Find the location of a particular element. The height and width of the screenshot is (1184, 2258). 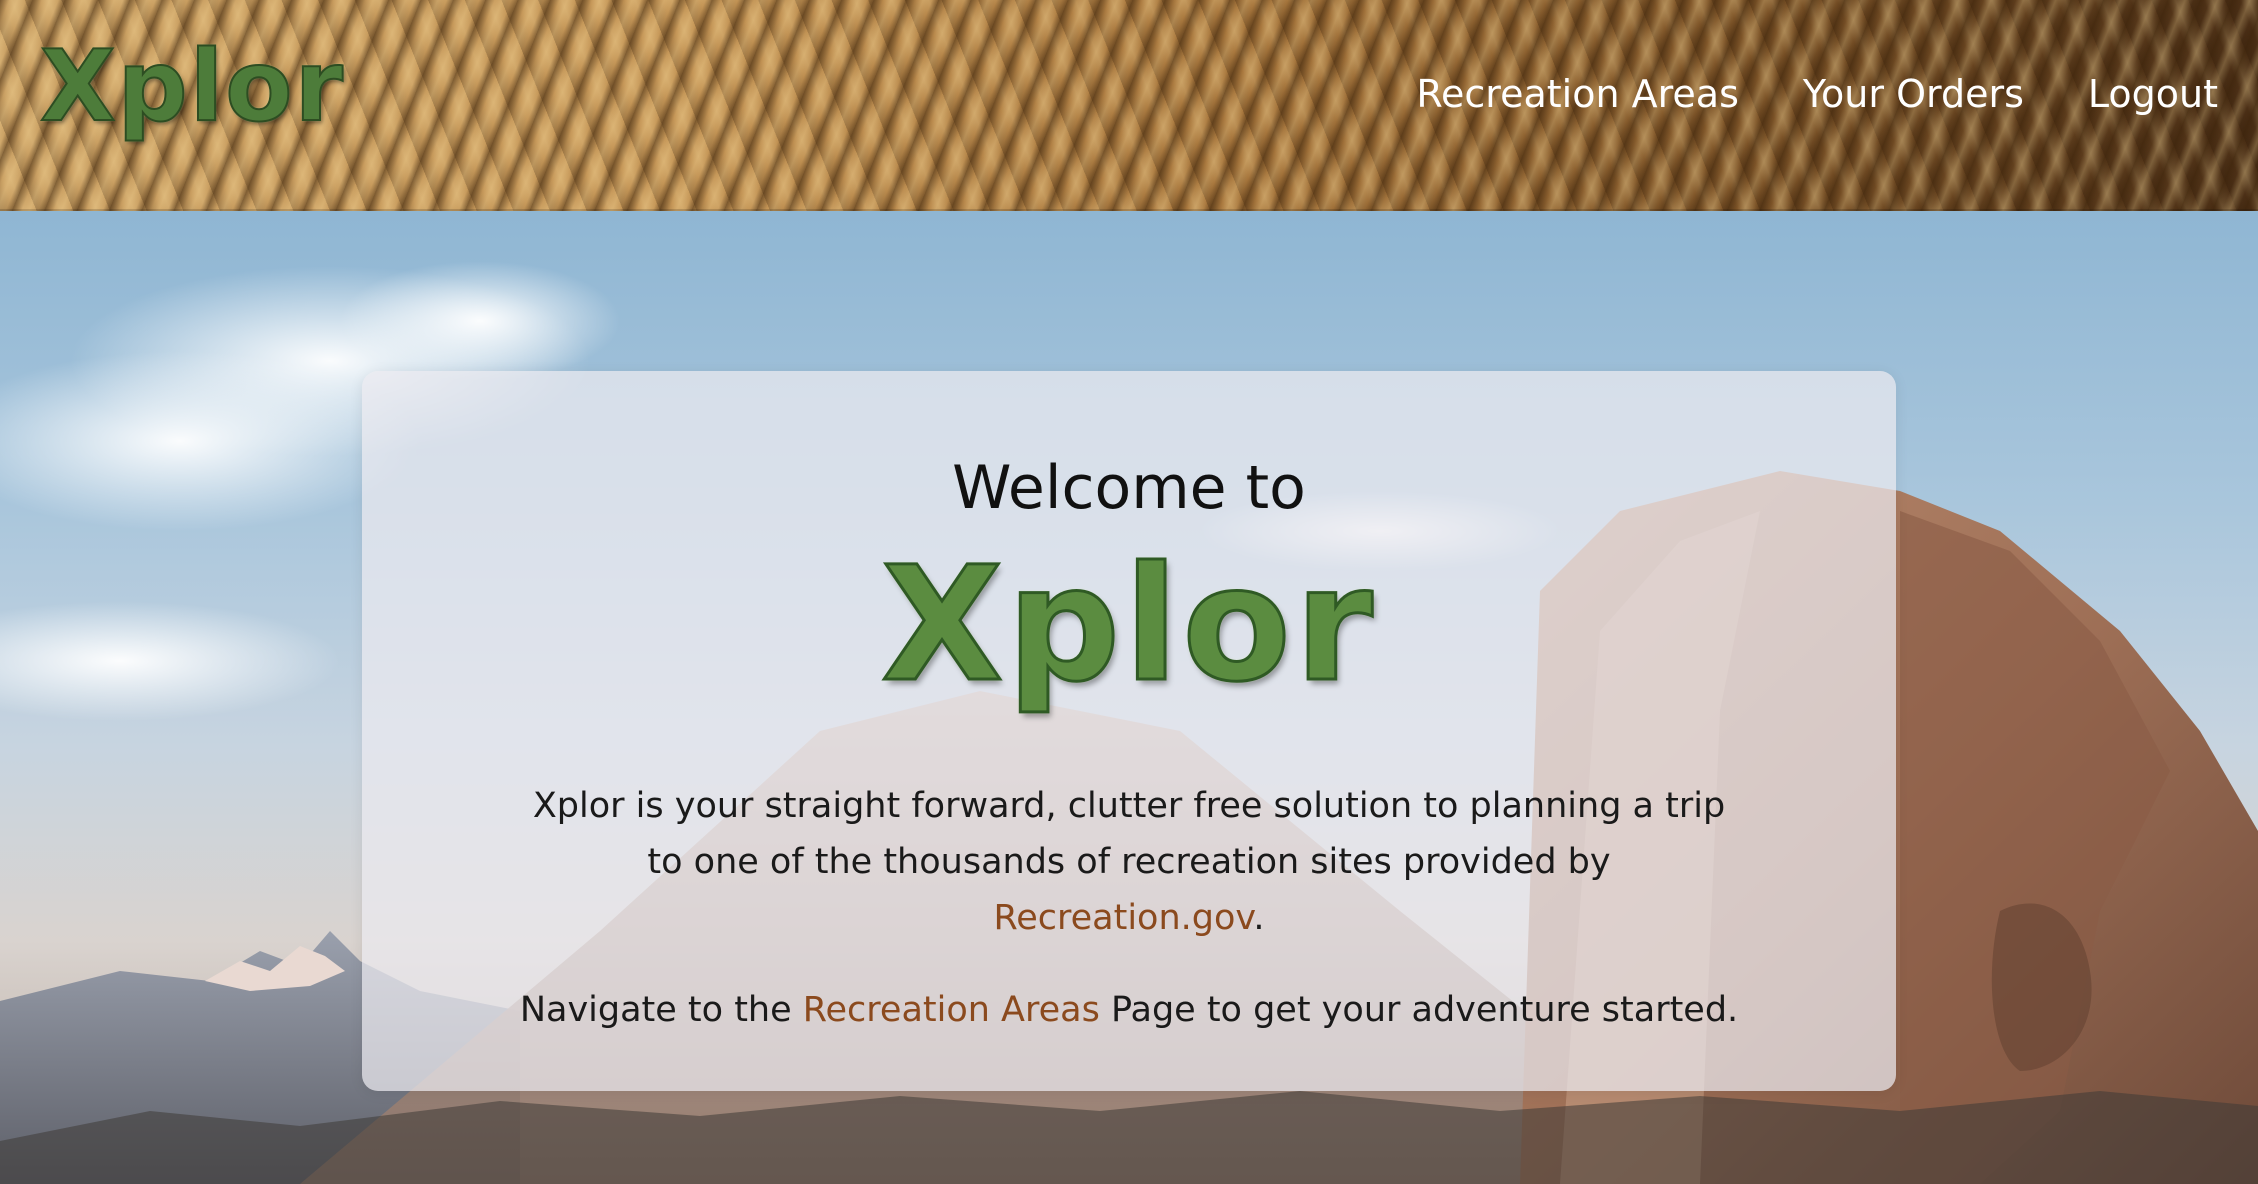

recreation-gov-link: Recreation.gov is located at coordinates (1123, 918).